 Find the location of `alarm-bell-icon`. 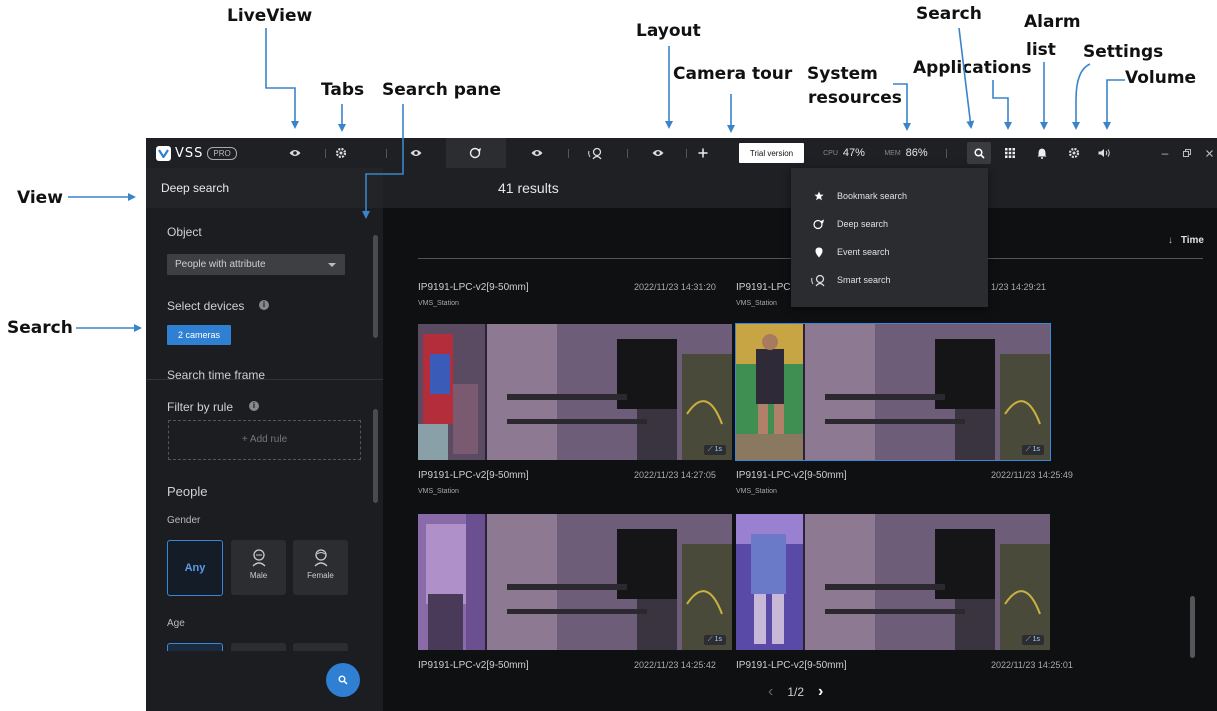

alarm-bell-icon is located at coordinates (1042, 153).